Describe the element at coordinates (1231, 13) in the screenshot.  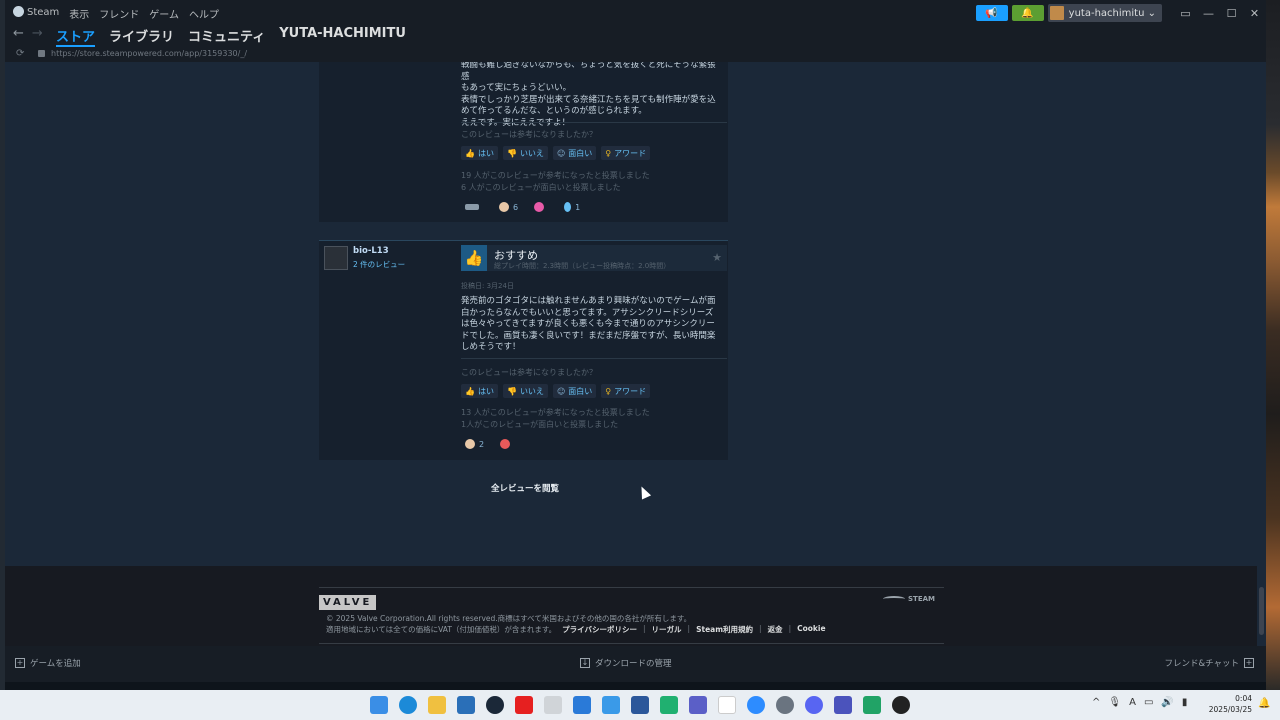
I see `maximize-icon: ☐` at that location.